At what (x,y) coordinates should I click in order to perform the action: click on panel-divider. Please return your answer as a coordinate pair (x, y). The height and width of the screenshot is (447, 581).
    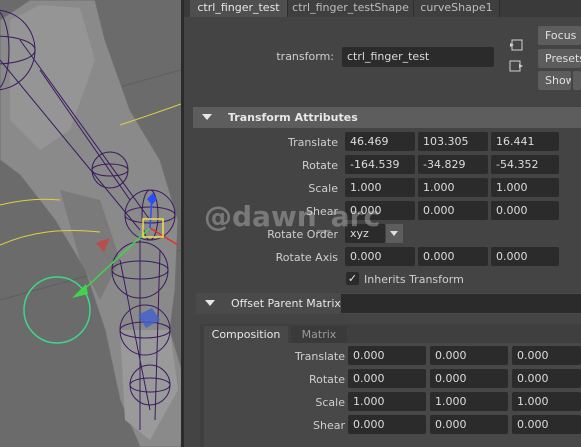
    Looking at the image, I should click on (182, 223).